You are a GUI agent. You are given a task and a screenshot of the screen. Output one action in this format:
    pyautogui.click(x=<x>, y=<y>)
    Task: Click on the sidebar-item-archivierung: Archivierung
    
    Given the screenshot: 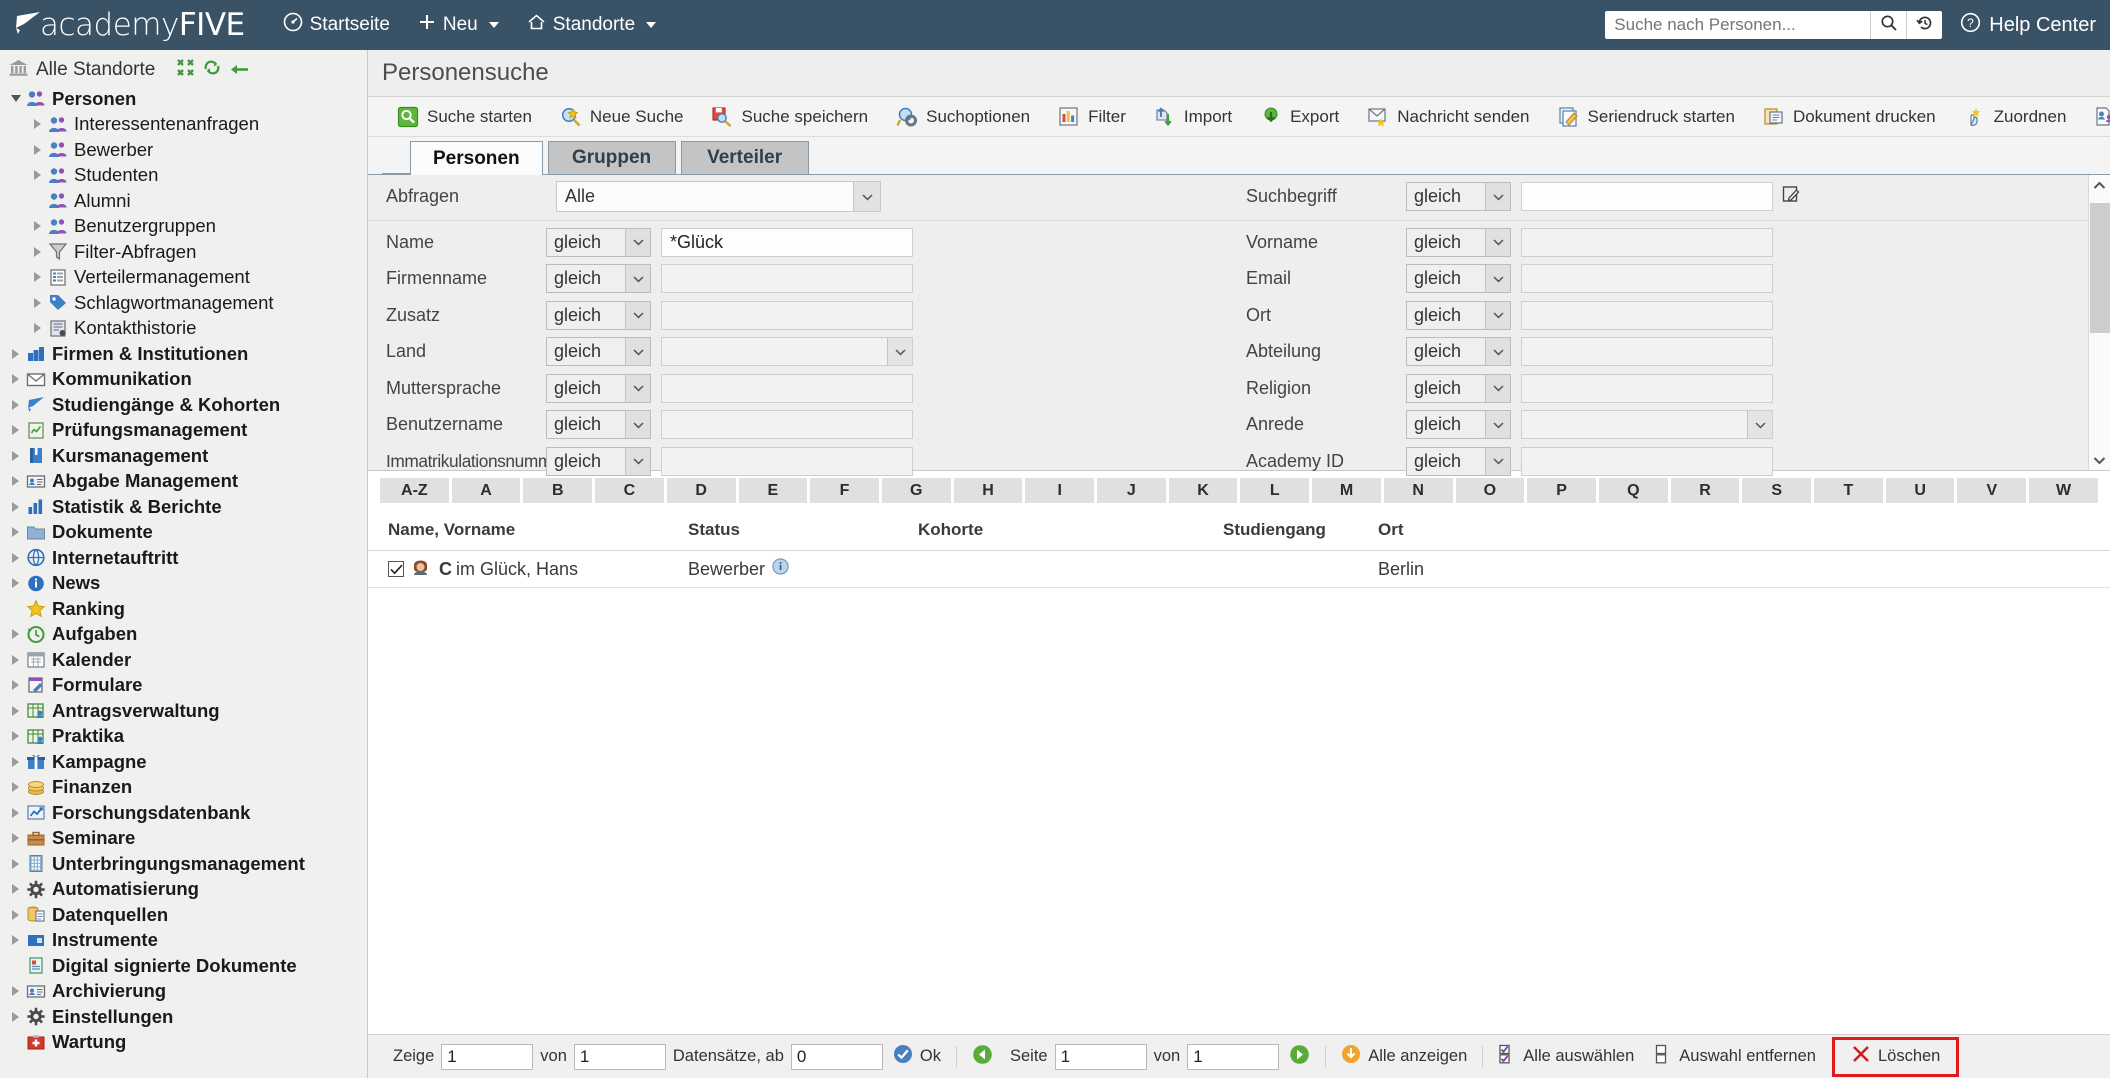 What is the action you would take?
    pyautogui.click(x=183, y=992)
    